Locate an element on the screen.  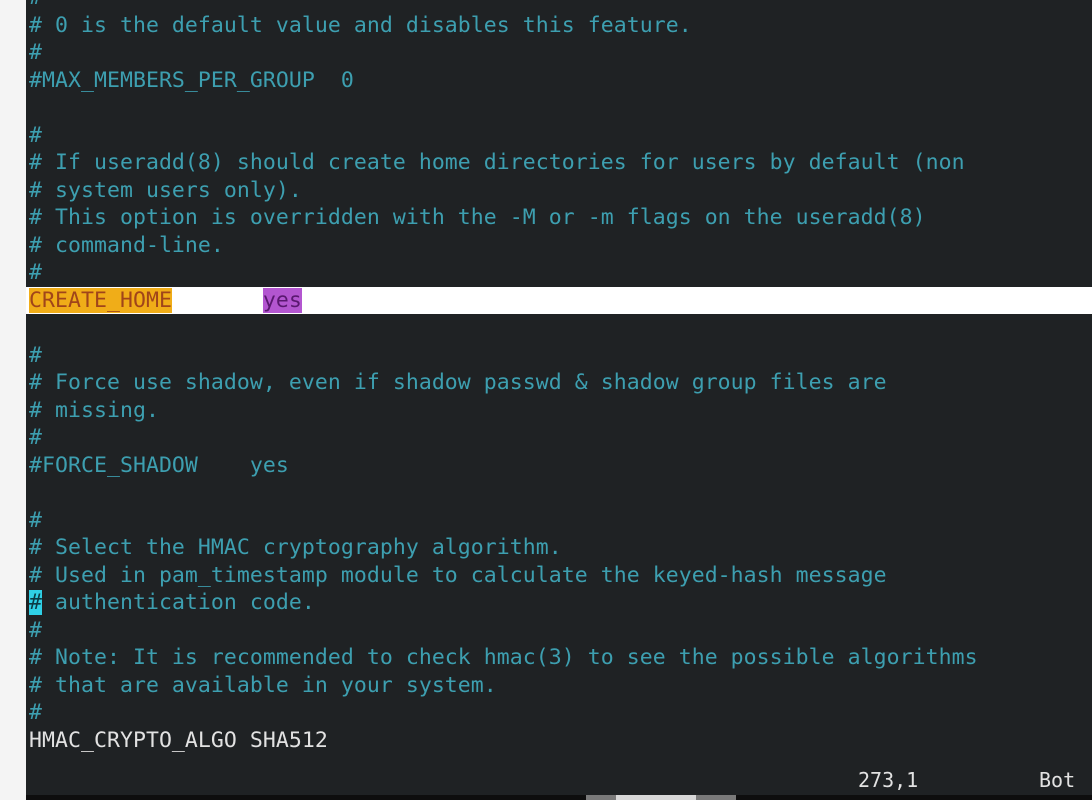
buffer-line: # system users only). is located at coordinates (165, 190).